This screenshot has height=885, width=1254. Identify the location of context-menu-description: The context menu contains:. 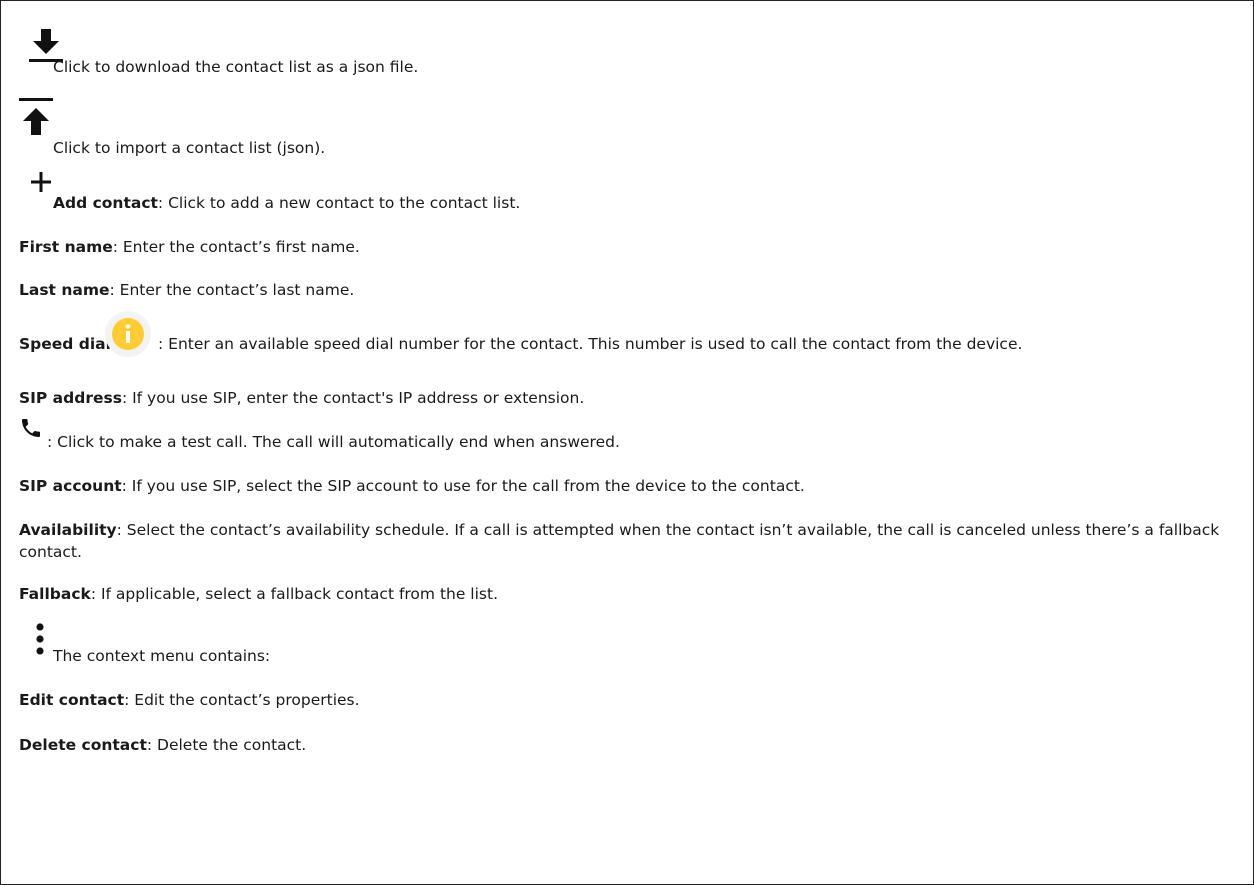
(161, 656).